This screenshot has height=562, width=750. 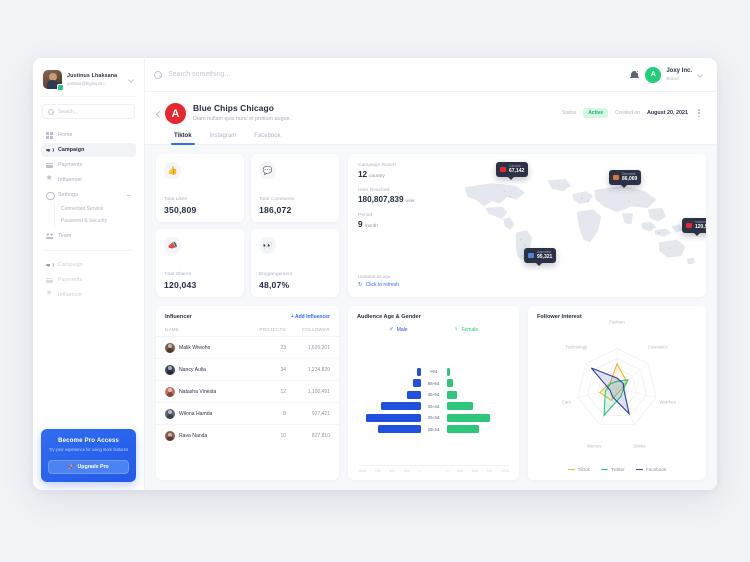 What do you see at coordinates (49, 236) in the screenshot?
I see `team-icon` at bounding box center [49, 236].